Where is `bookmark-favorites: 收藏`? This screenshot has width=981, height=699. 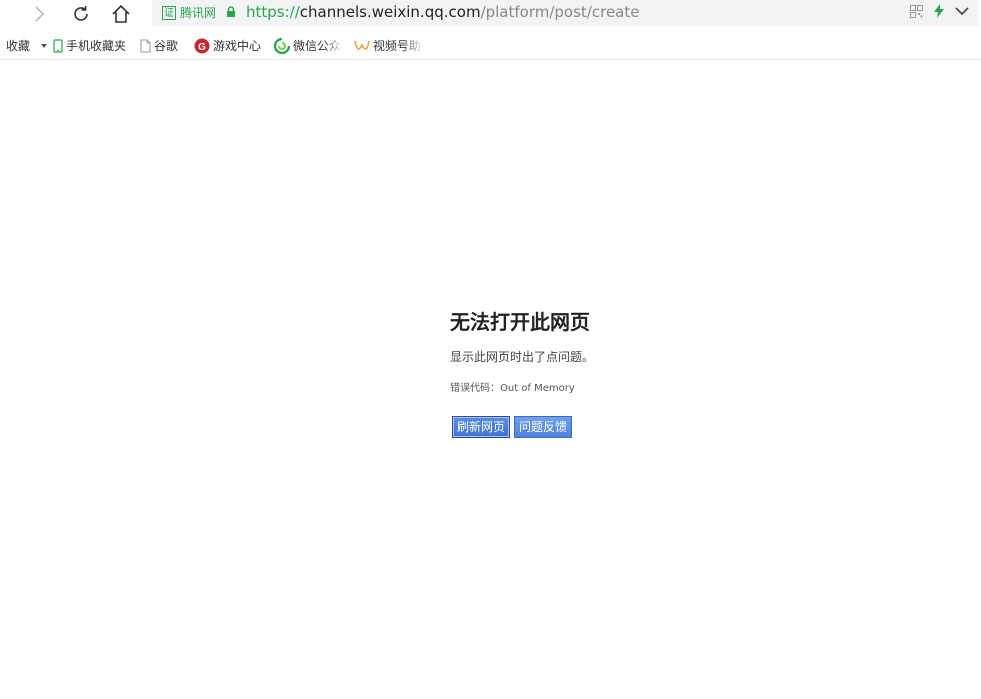
bookmark-favorites: 收藏 is located at coordinates (27, 45).